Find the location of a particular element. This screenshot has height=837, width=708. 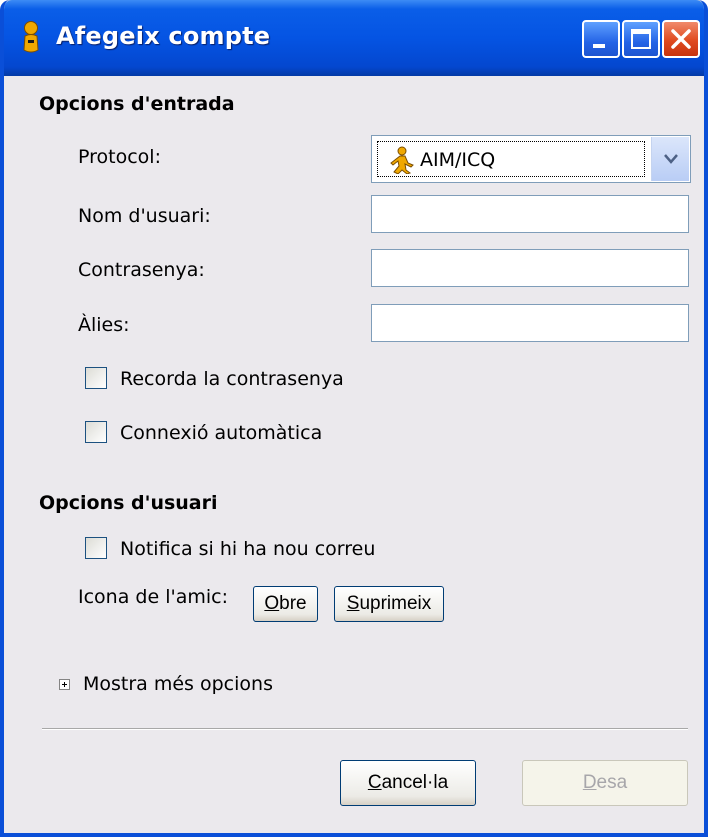

maximize-icon is located at coordinates (641, 39).